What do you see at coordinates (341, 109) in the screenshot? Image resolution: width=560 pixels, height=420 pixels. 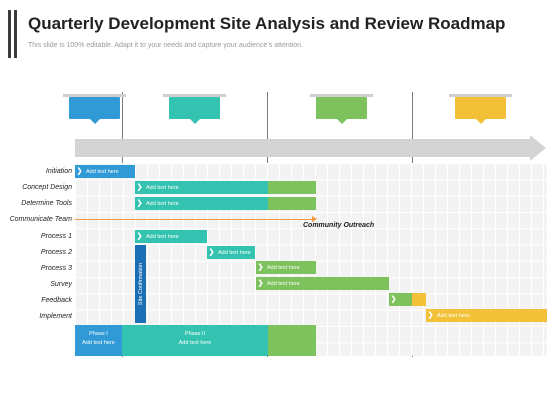 I see `quarter-q3: Q 3` at bounding box center [341, 109].